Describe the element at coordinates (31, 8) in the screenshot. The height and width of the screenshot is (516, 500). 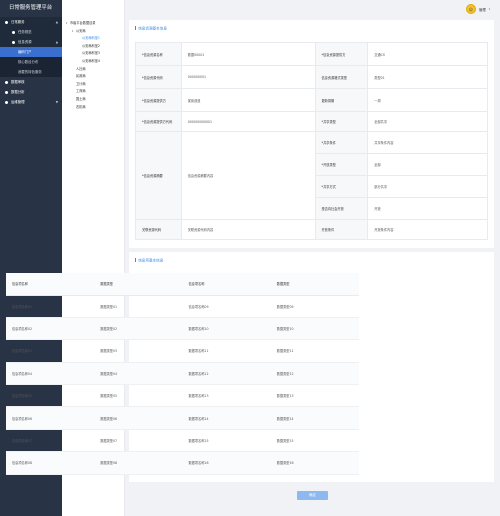
I see `app-title: 日常服务管理平台` at that location.